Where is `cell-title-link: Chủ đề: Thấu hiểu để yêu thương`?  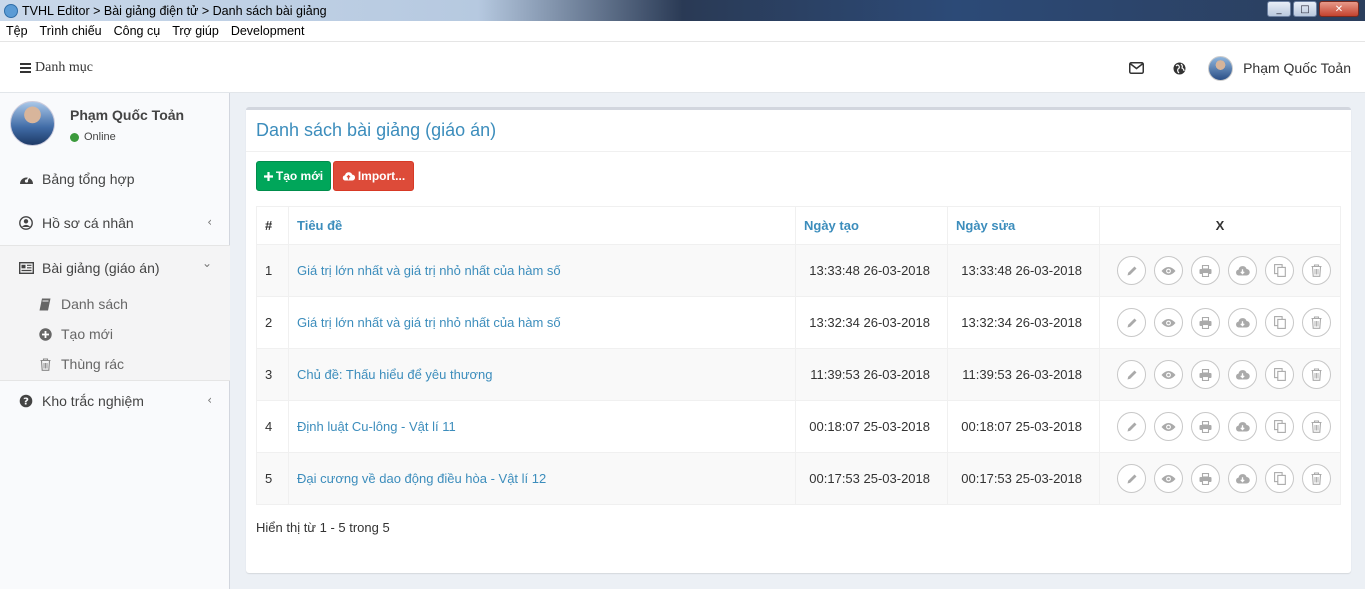
cell-title-link: Chủ đề: Thấu hiểu để yêu thương is located at coordinates (542, 374).